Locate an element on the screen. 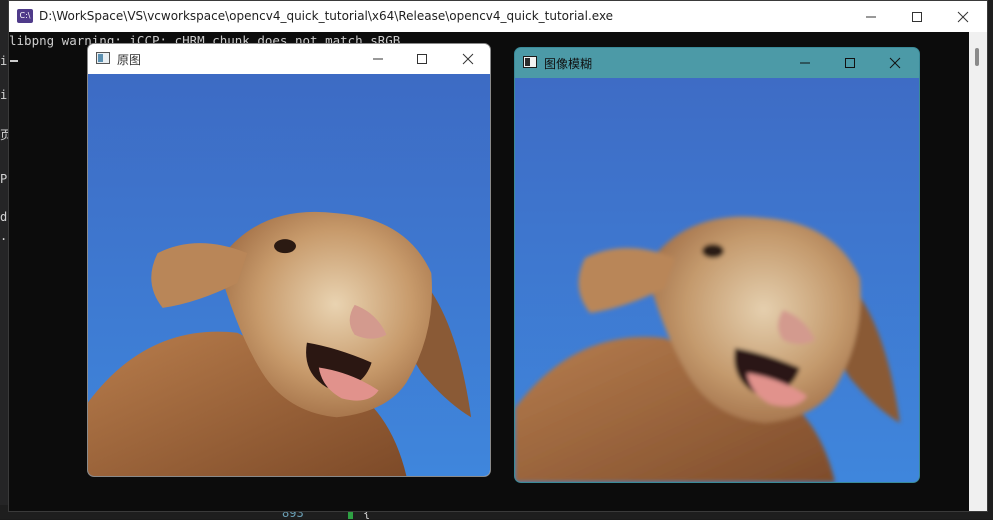 The image size is (993, 520). console-app-icon: C:\ is located at coordinates (25, 16).